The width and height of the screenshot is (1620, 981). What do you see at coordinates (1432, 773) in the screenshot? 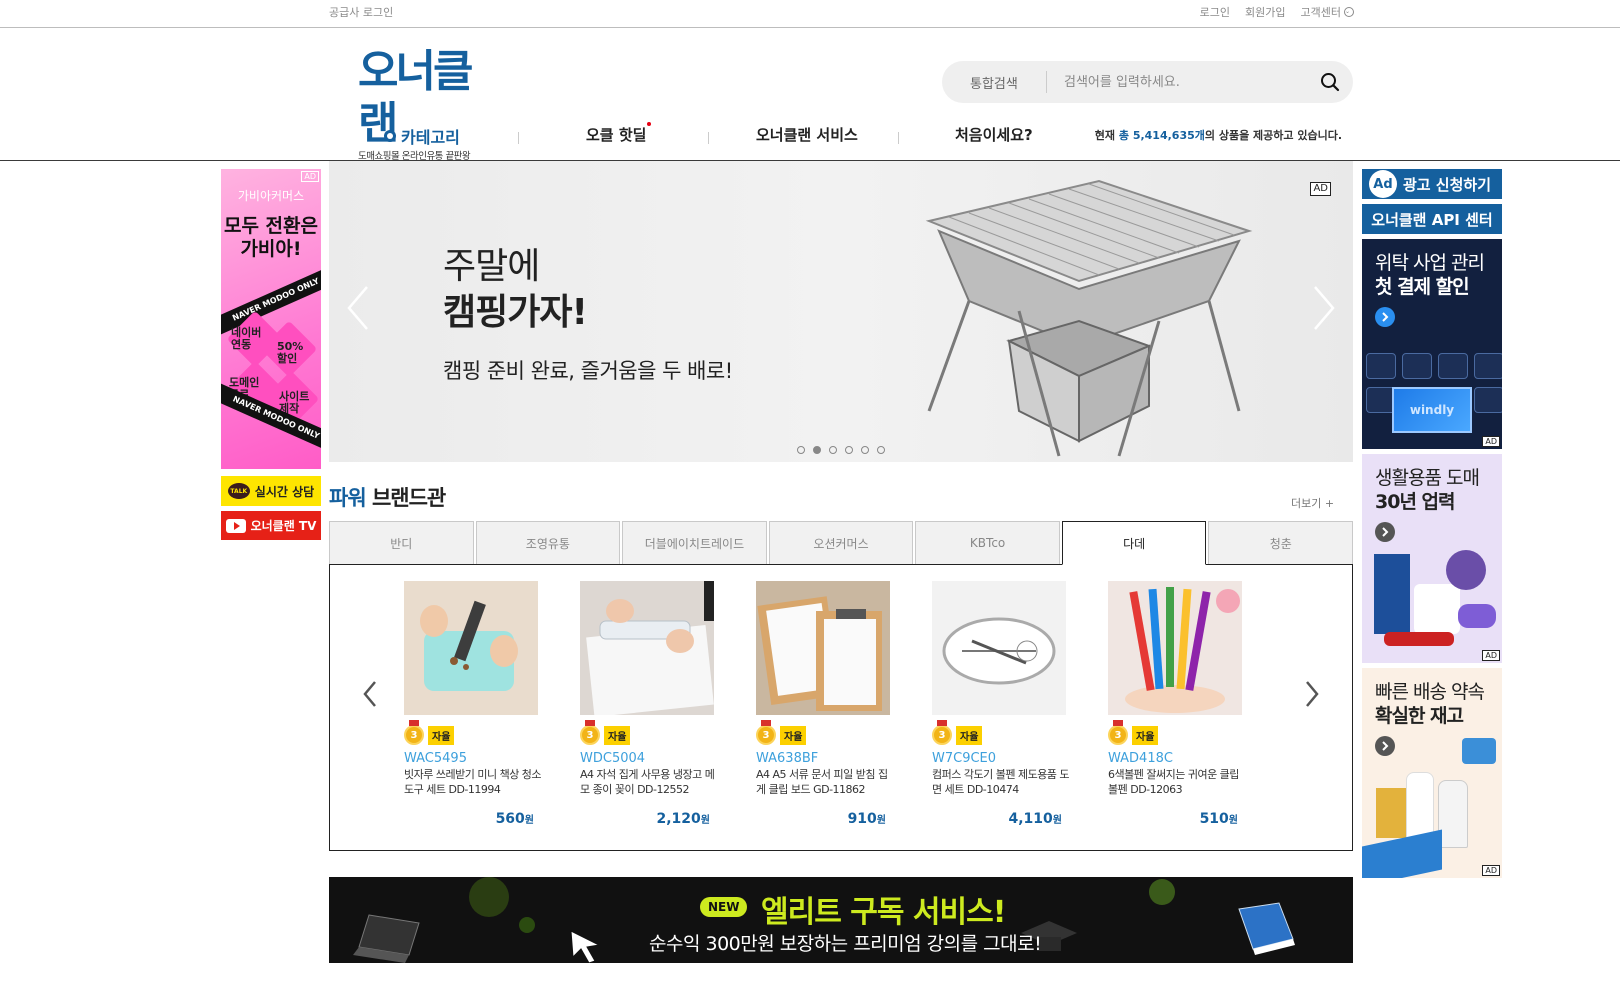
I see `right-ad-delivery: 빠른 배송 약속 확실한 재고 AD` at bounding box center [1432, 773].